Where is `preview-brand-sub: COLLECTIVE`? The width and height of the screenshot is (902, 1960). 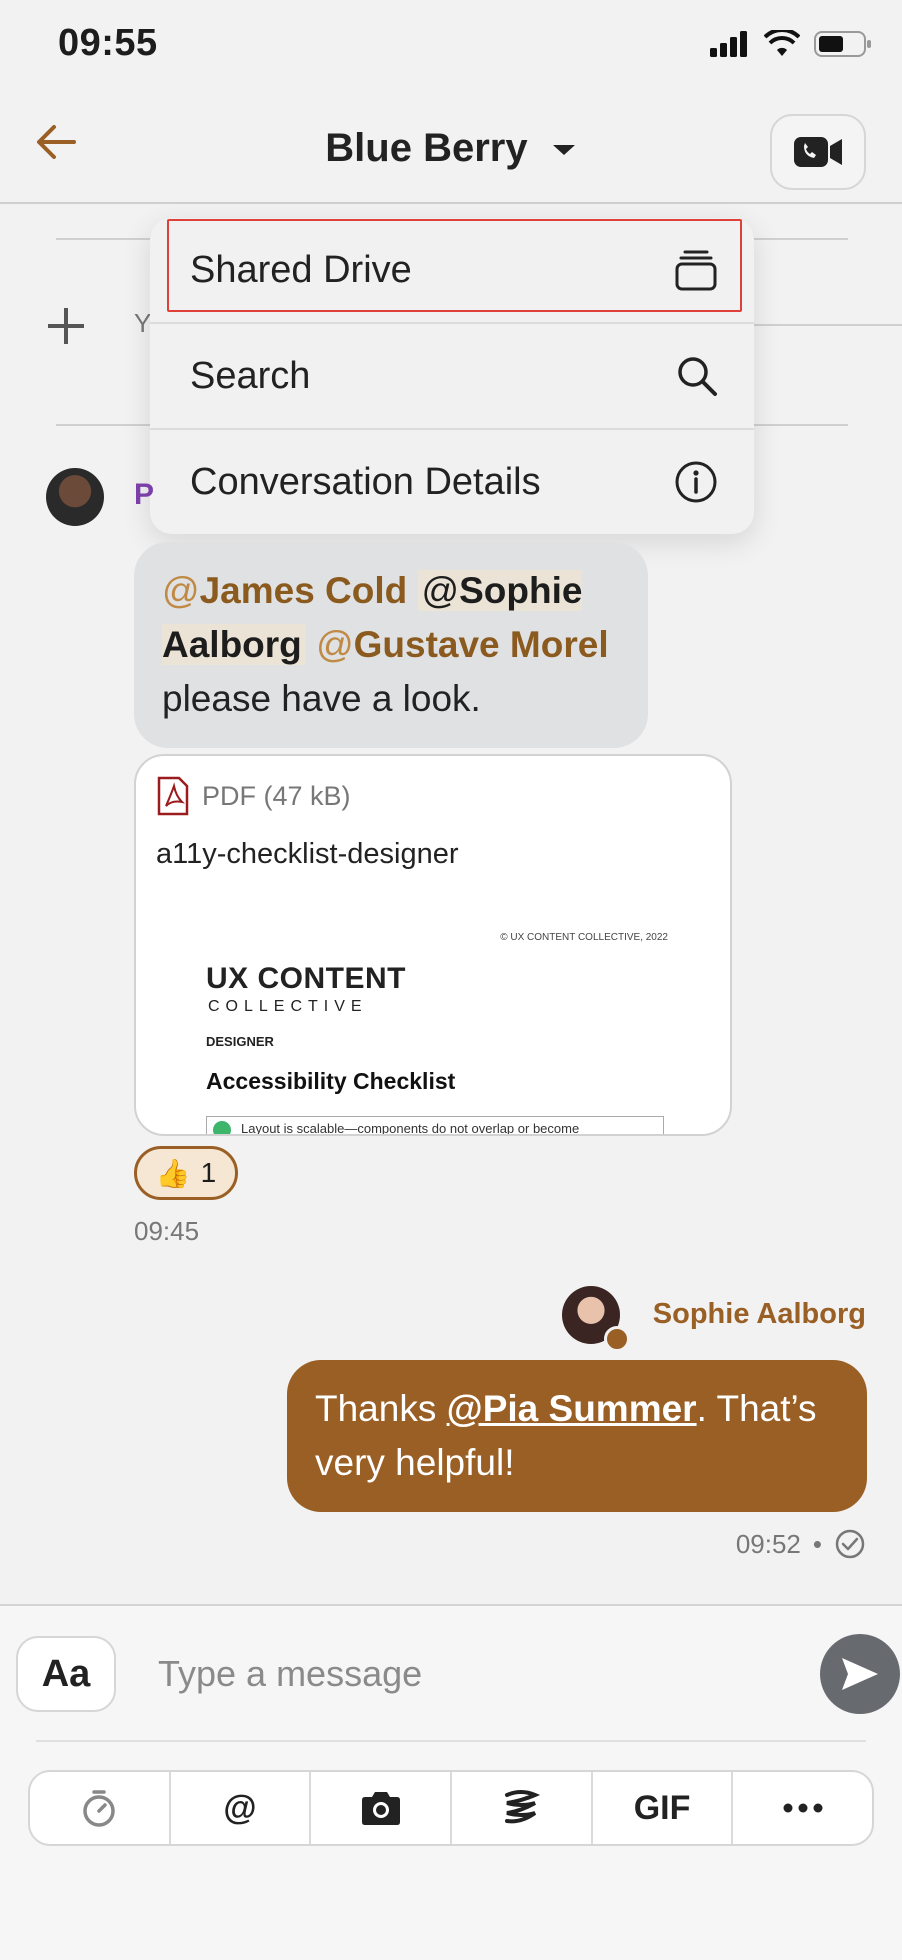
preview-brand-sub: COLLECTIVE is located at coordinates (288, 1006).